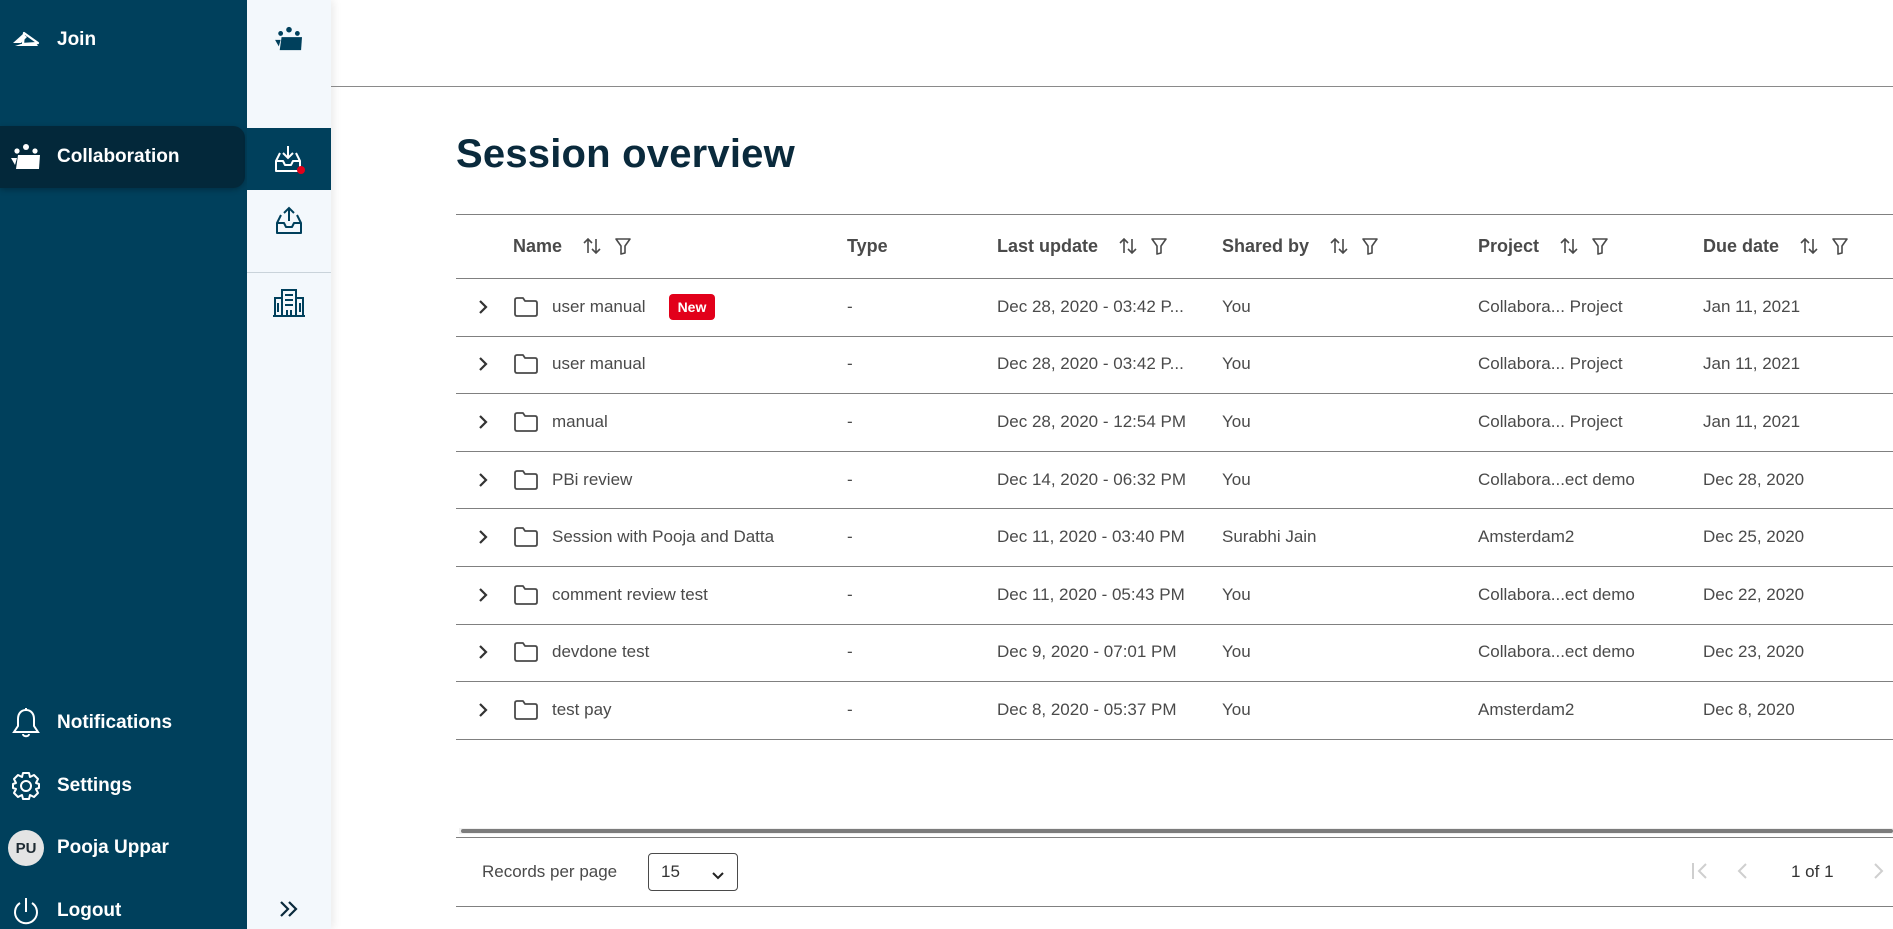  I want to click on cell-last-update: Dec 11, 2020 - 05:43 PM, so click(1091, 594).